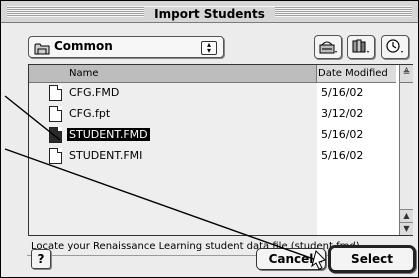 Image resolution: width=419 pixels, height=278 pixels. I want to click on cancel-button: Cancel, so click(291, 259).